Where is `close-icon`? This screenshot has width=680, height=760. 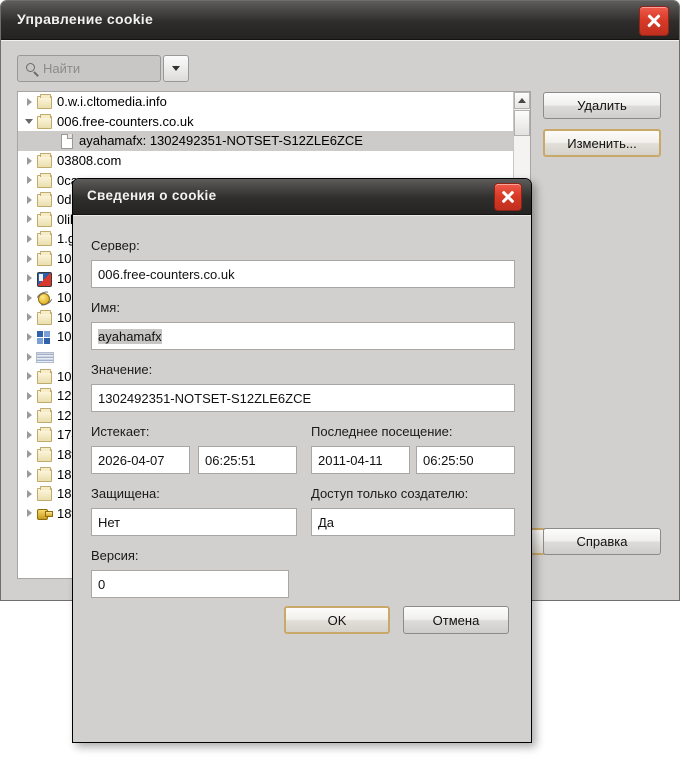 close-icon is located at coordinates (654, 21).